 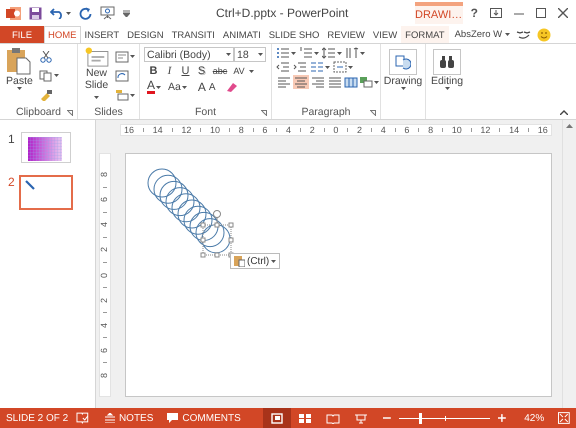 I want to click on drawing-button: Drawing, so click(x=403, y=68).